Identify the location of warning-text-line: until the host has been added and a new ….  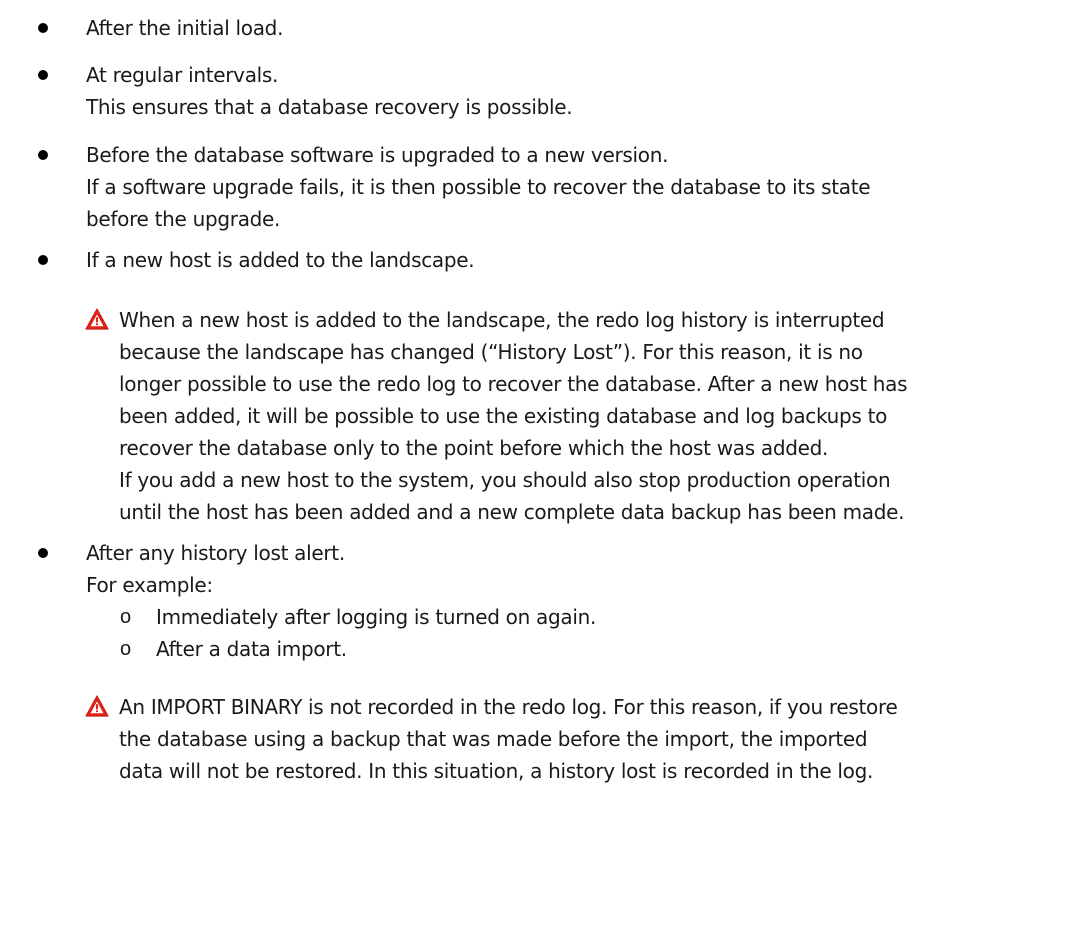
(512, 512).